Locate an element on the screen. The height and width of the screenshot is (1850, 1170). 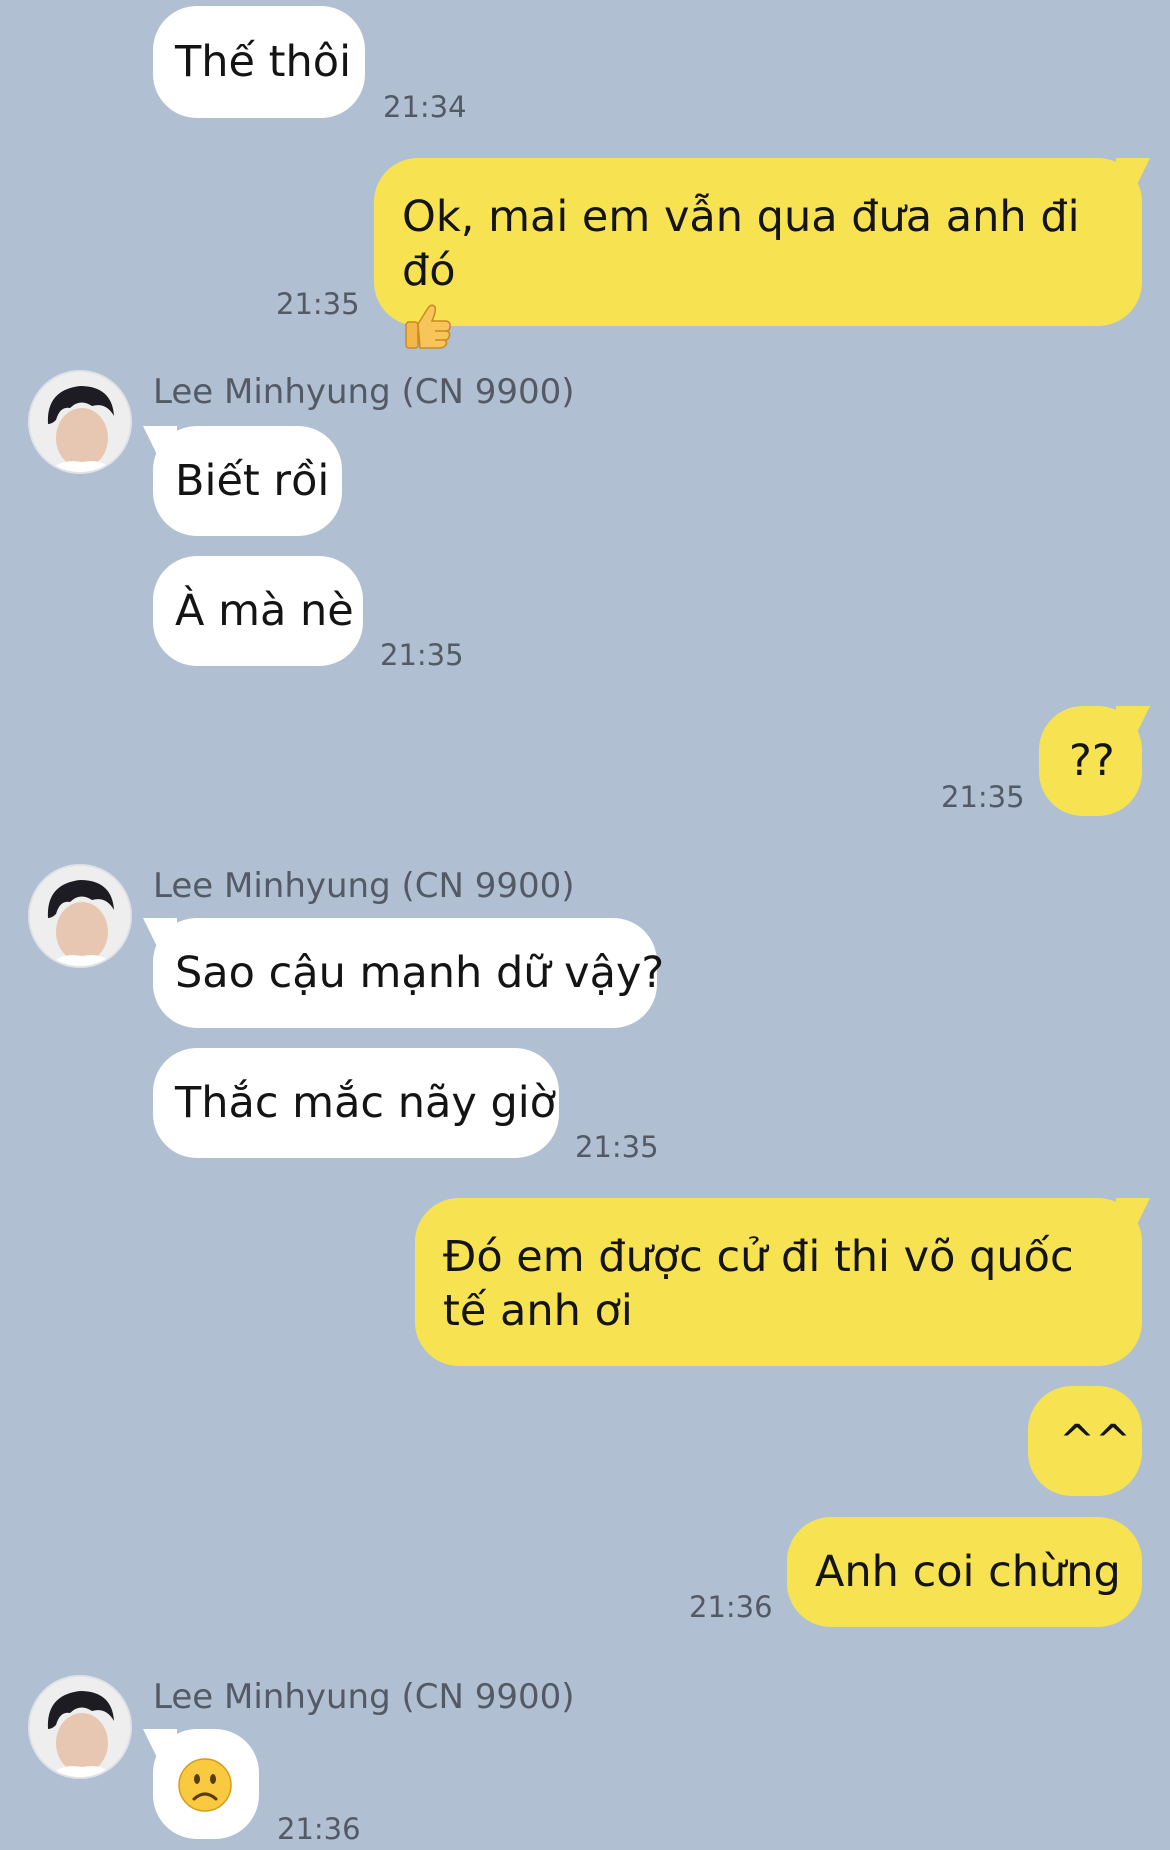
message-bubble-outgoing: ^^ is located at coordinates (1085, 1441).